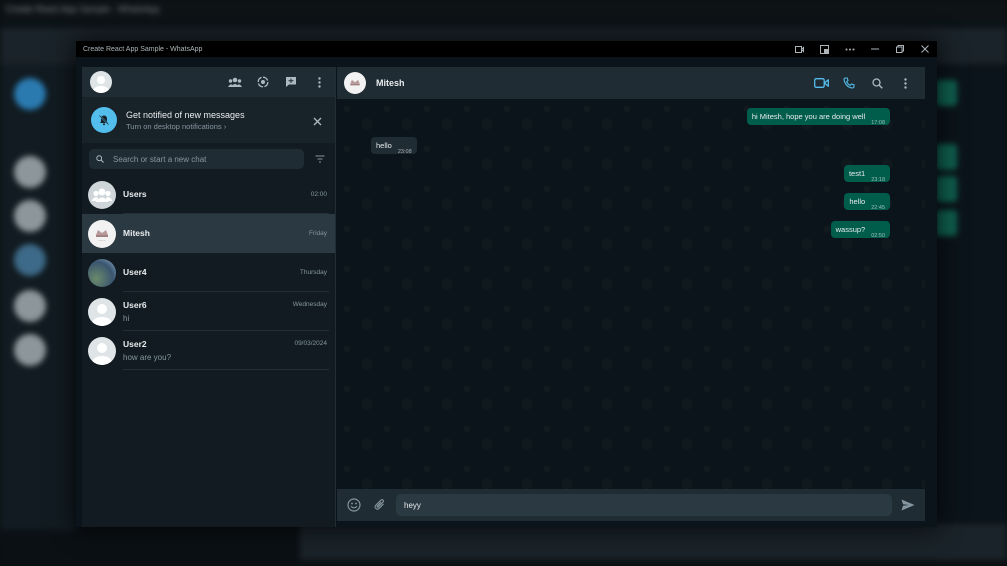 This screenshot has width=1007, height=566. I want to click on chat-name: Users, so click(135, 194).